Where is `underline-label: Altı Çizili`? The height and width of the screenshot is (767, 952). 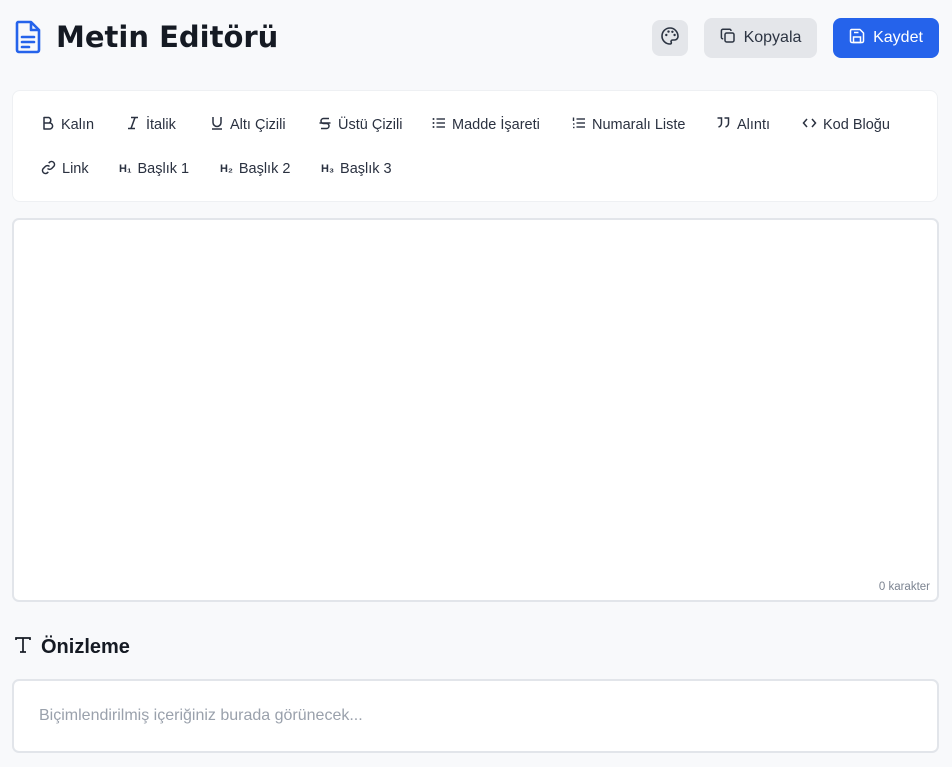
underline-label: Altı Çizili is located at coordinates (258, 125).